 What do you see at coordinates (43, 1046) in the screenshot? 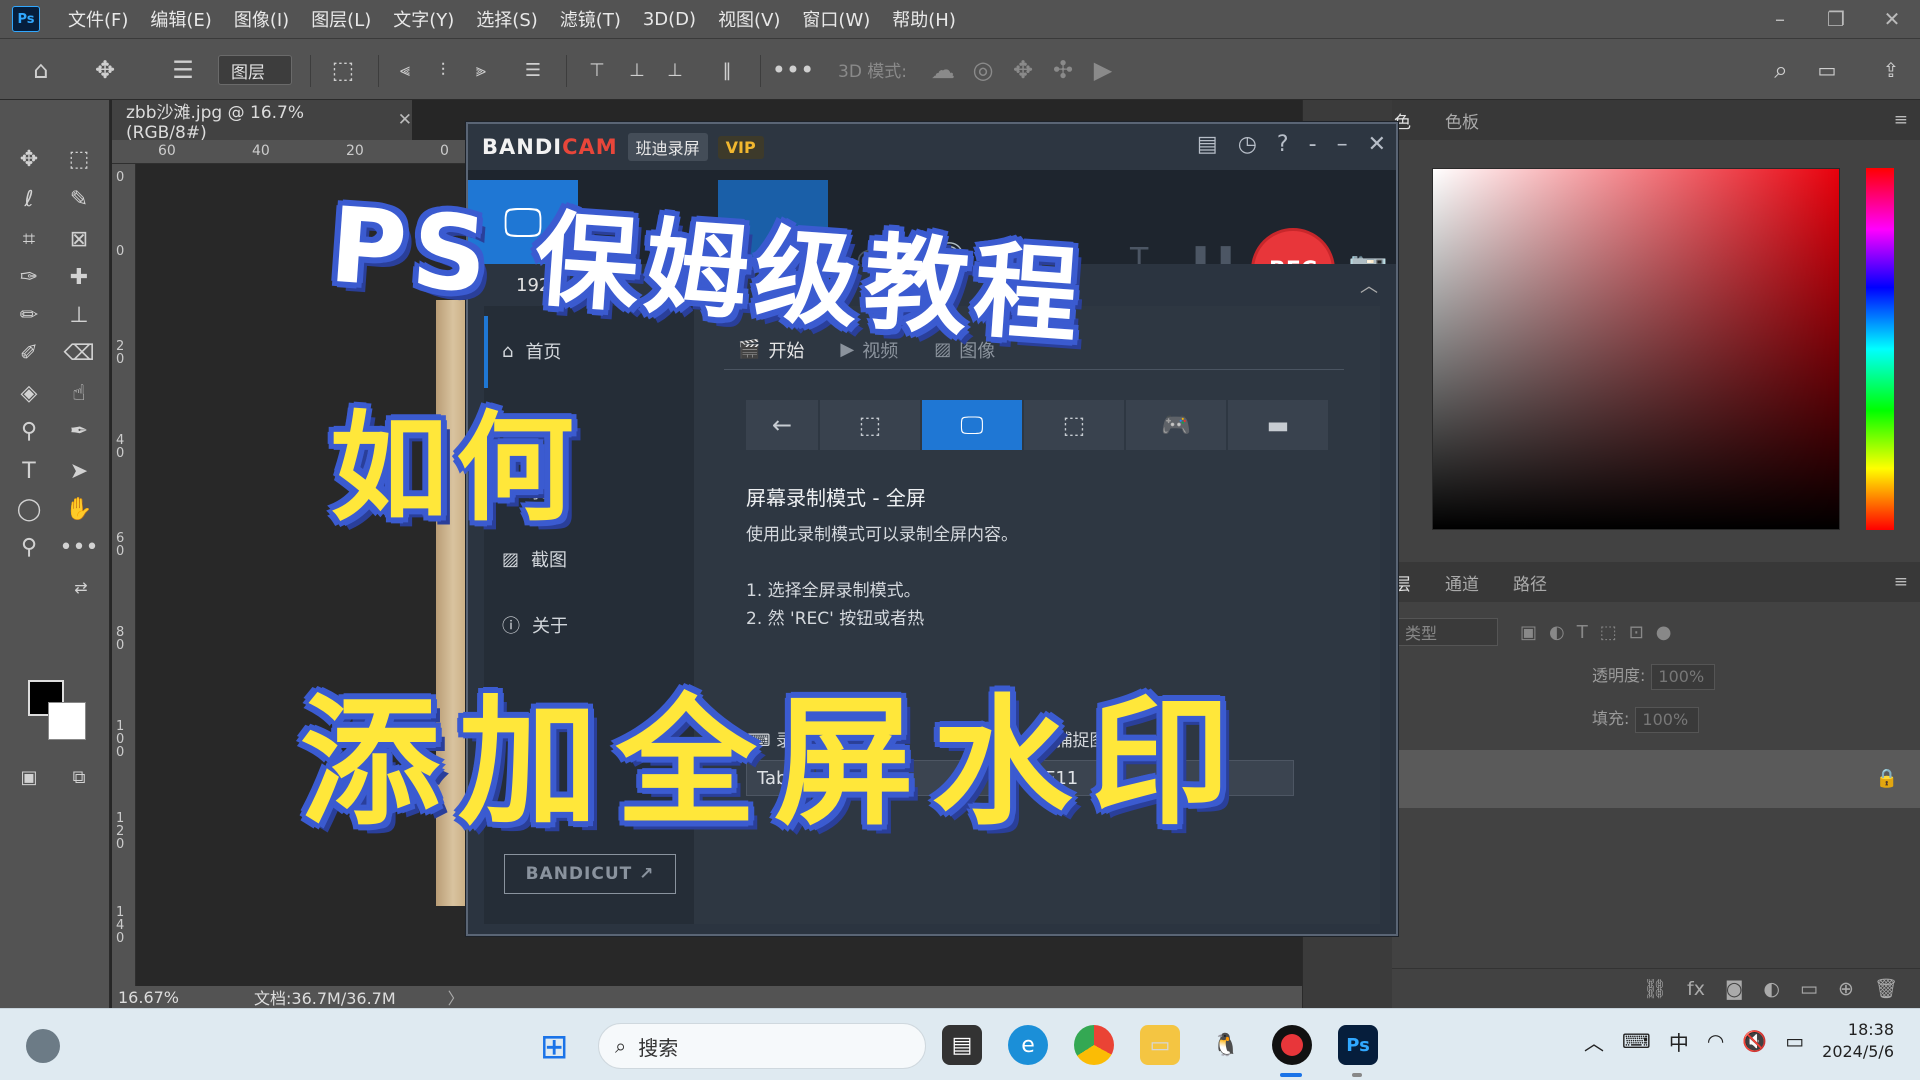
I see `weather-icon` at bounding box center [43, 1046].